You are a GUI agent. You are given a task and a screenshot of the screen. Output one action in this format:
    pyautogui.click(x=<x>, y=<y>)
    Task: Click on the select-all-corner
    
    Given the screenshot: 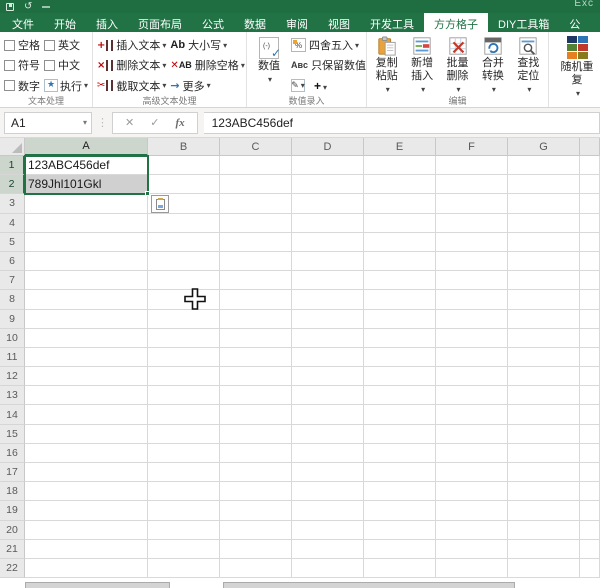 What is the action you would take?
    pyautogui.click(x=12, y=147)
    